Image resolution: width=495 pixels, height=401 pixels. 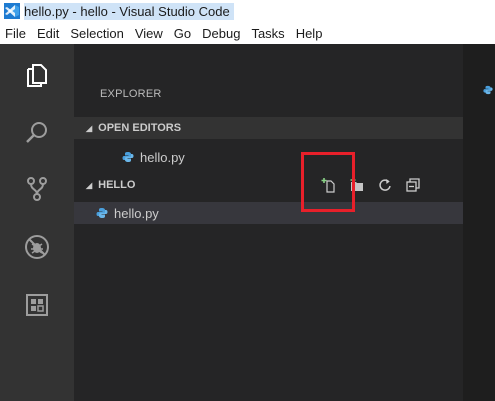 I want to click on menu-tasks: Tasks, so click(x=268, y=33).